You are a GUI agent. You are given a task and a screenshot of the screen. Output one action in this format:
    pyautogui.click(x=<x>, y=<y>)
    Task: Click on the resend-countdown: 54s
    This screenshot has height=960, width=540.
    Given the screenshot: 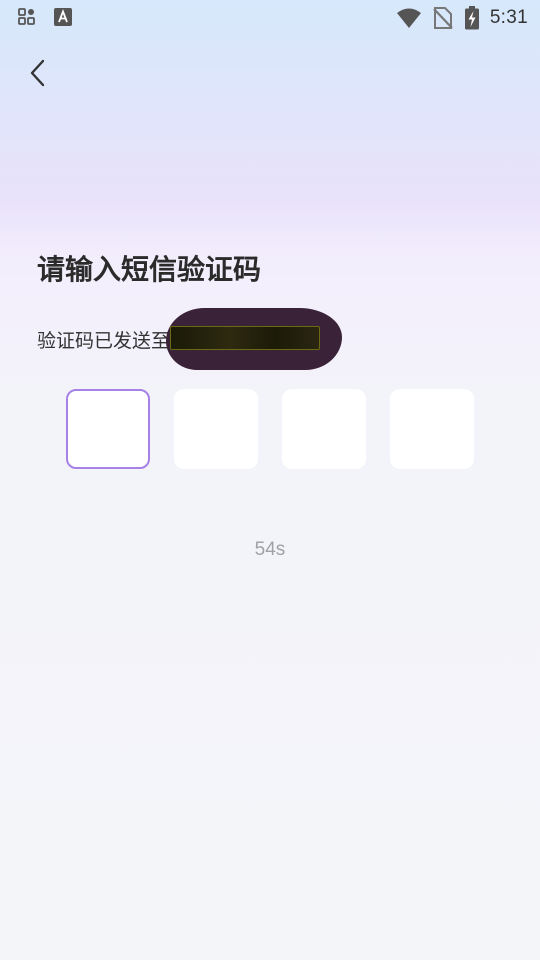 What is the action you would take?
    pyautogui.click(x=270, y=549)
    